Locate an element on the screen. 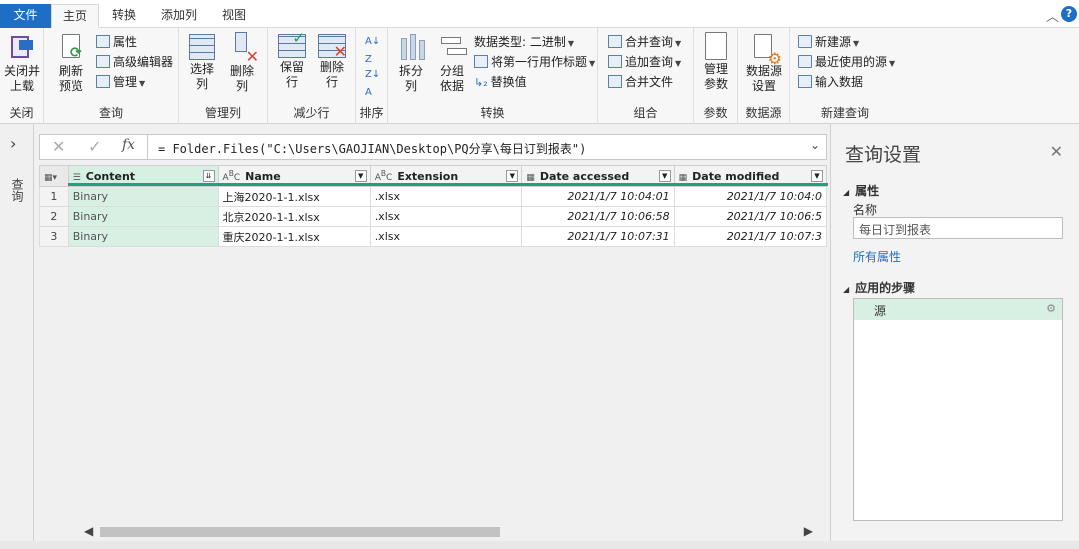 This screenshot has height=549, width=1079. remove-rows-button: 删除 行 is located at coordinates (332, 61).